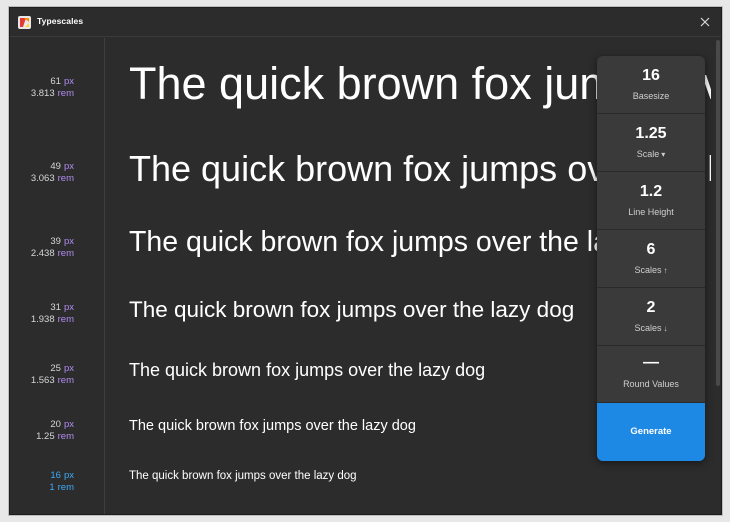 This screenshot has height=522, width=730. Describe the element at coordinates (651, 85) in the screenshot. I see `basesize-control: 16 Basesize` at that location.